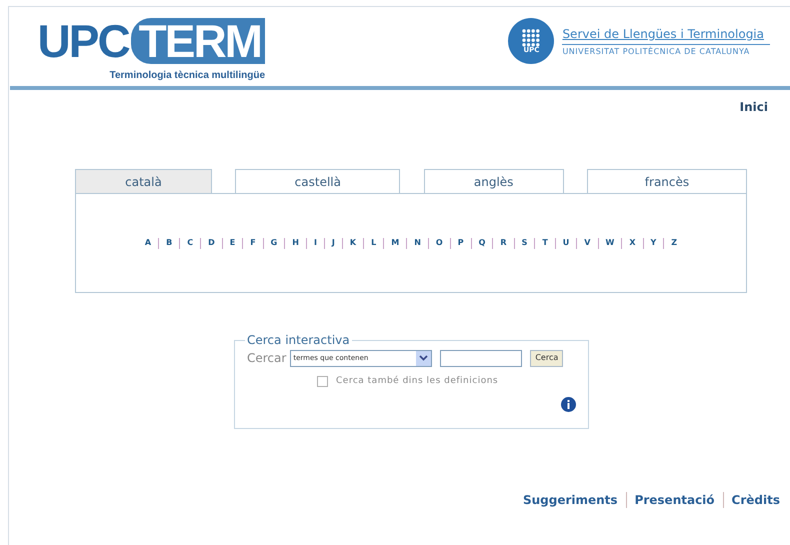 Image resolution: width=790 pixels, height=545 pixels. What do you see at coordinates (169, 243) in the screenshot?
I see `letter-link: B` at bounding box center [169, 243].